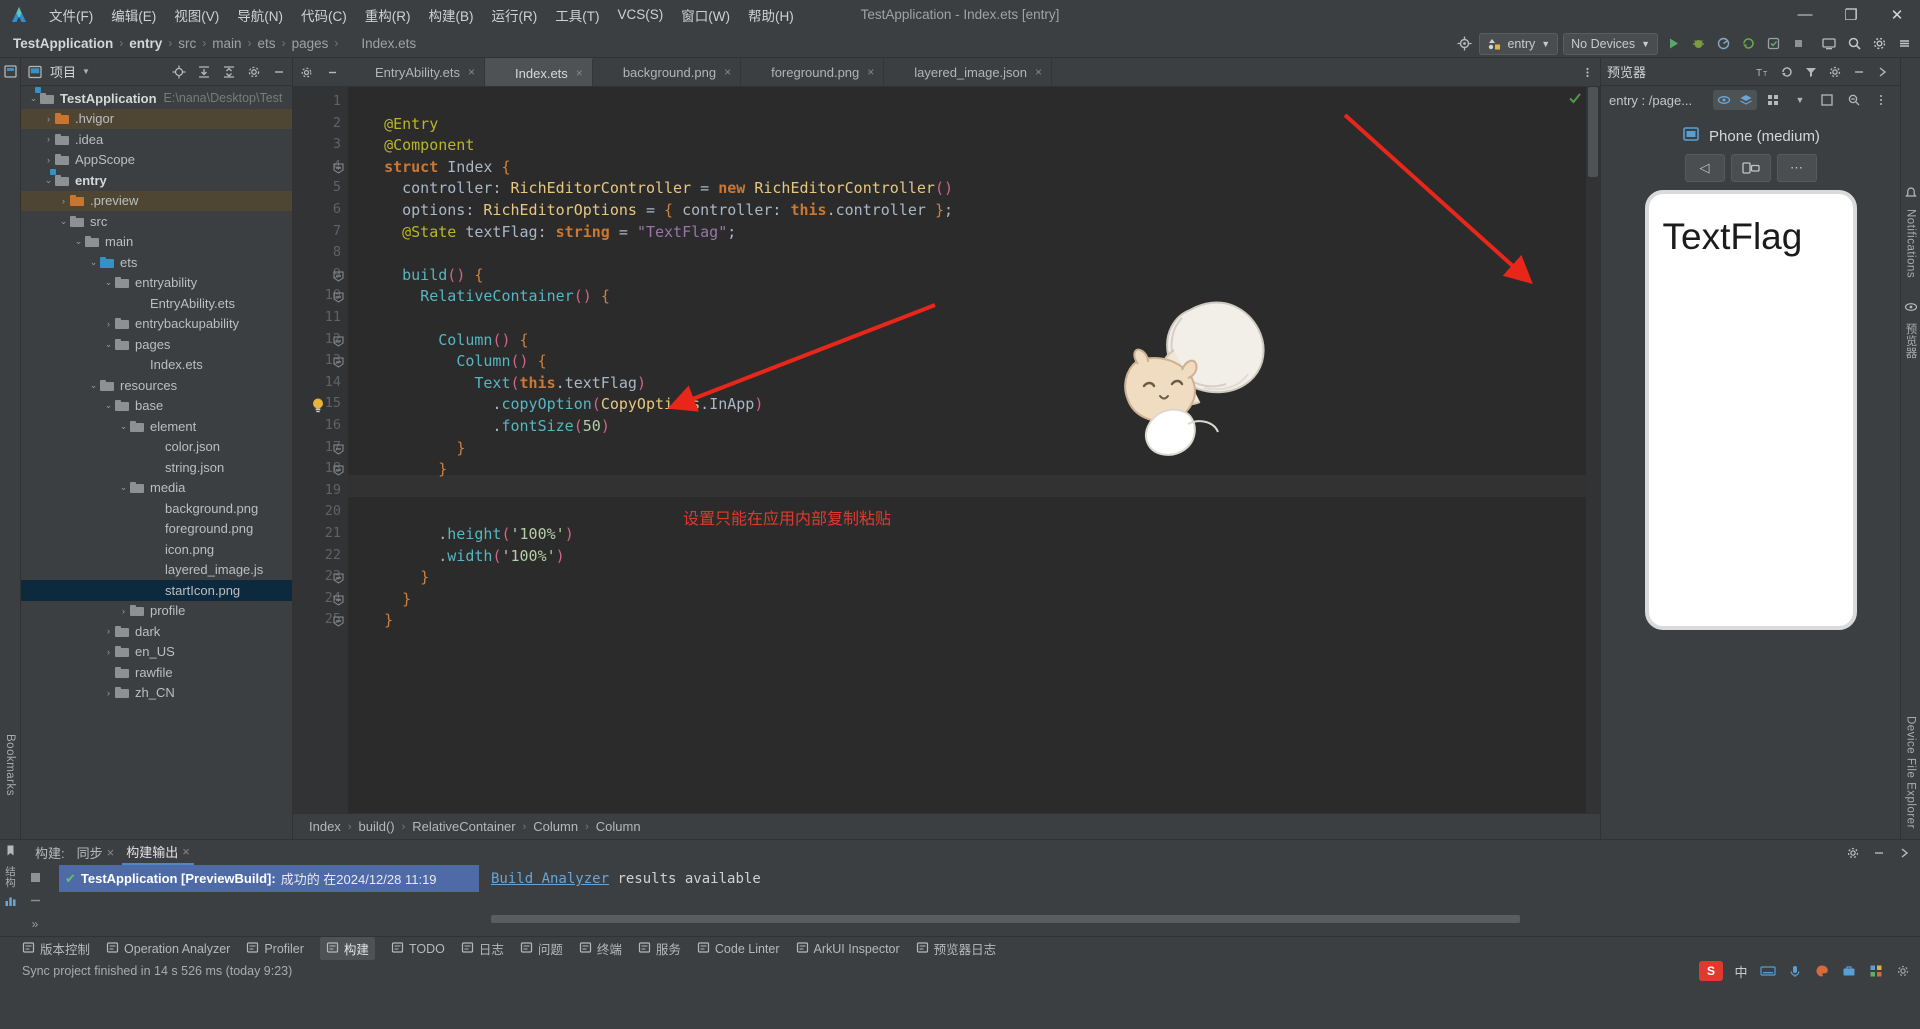 This screenshot has height=1029, width=1920. I want to click on status-tool-code-linter: Code Linter, so click(738, 949).